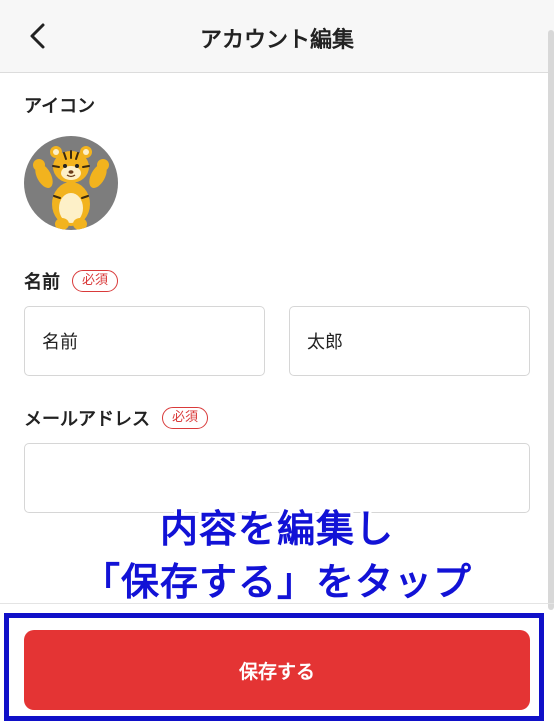 The width and height of the screenshot is (554, 727). I want to click on last-name-value: 名前, so click(60, 342).